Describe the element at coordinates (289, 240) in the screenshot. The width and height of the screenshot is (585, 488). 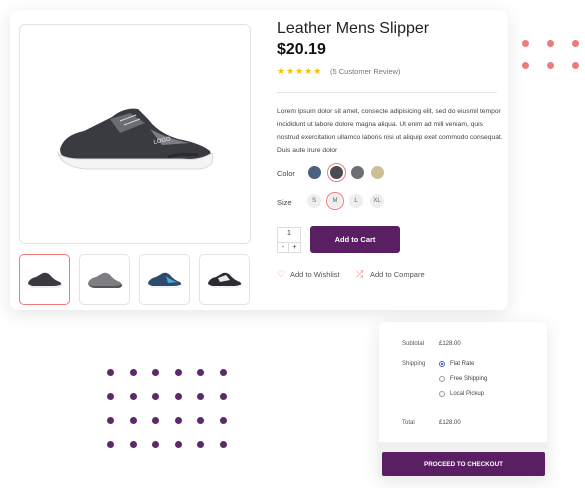
I see `quantity-stepper: 1 - +` at that location.